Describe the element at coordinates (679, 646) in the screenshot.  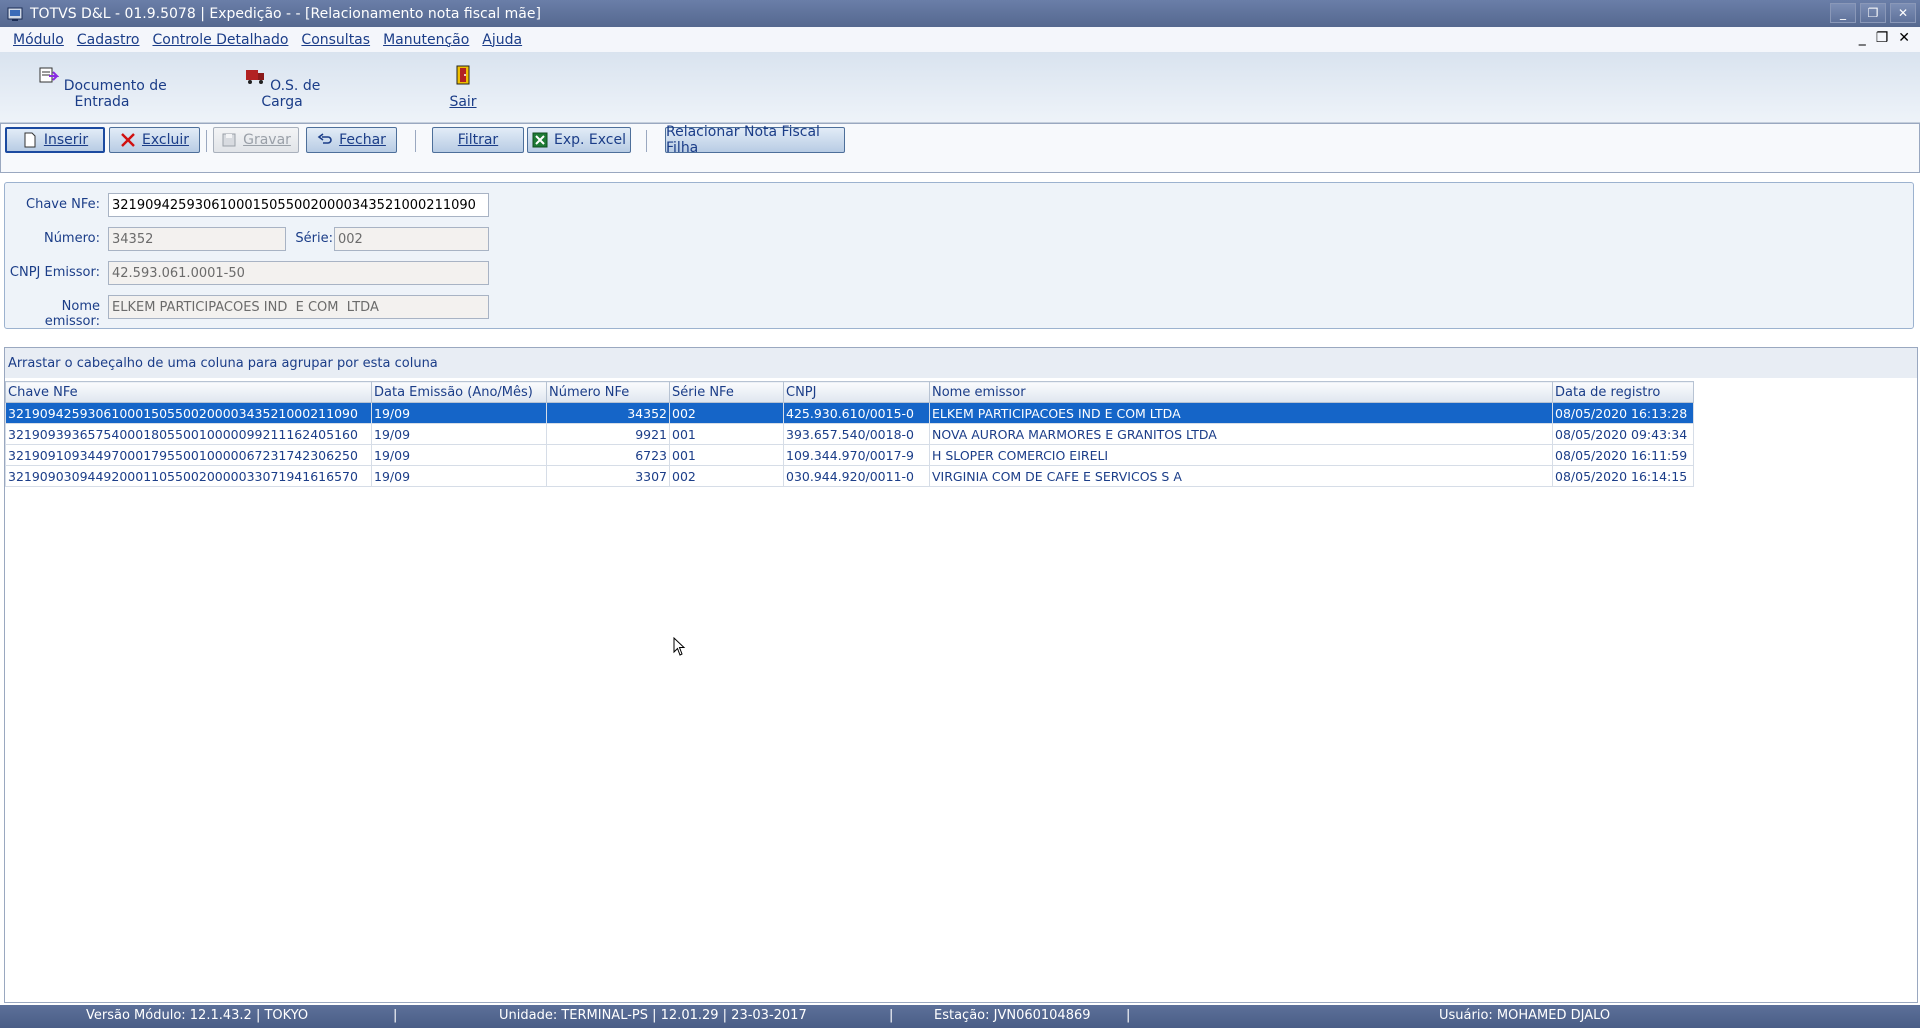
I see `mouse-cursor-icon` at that location.